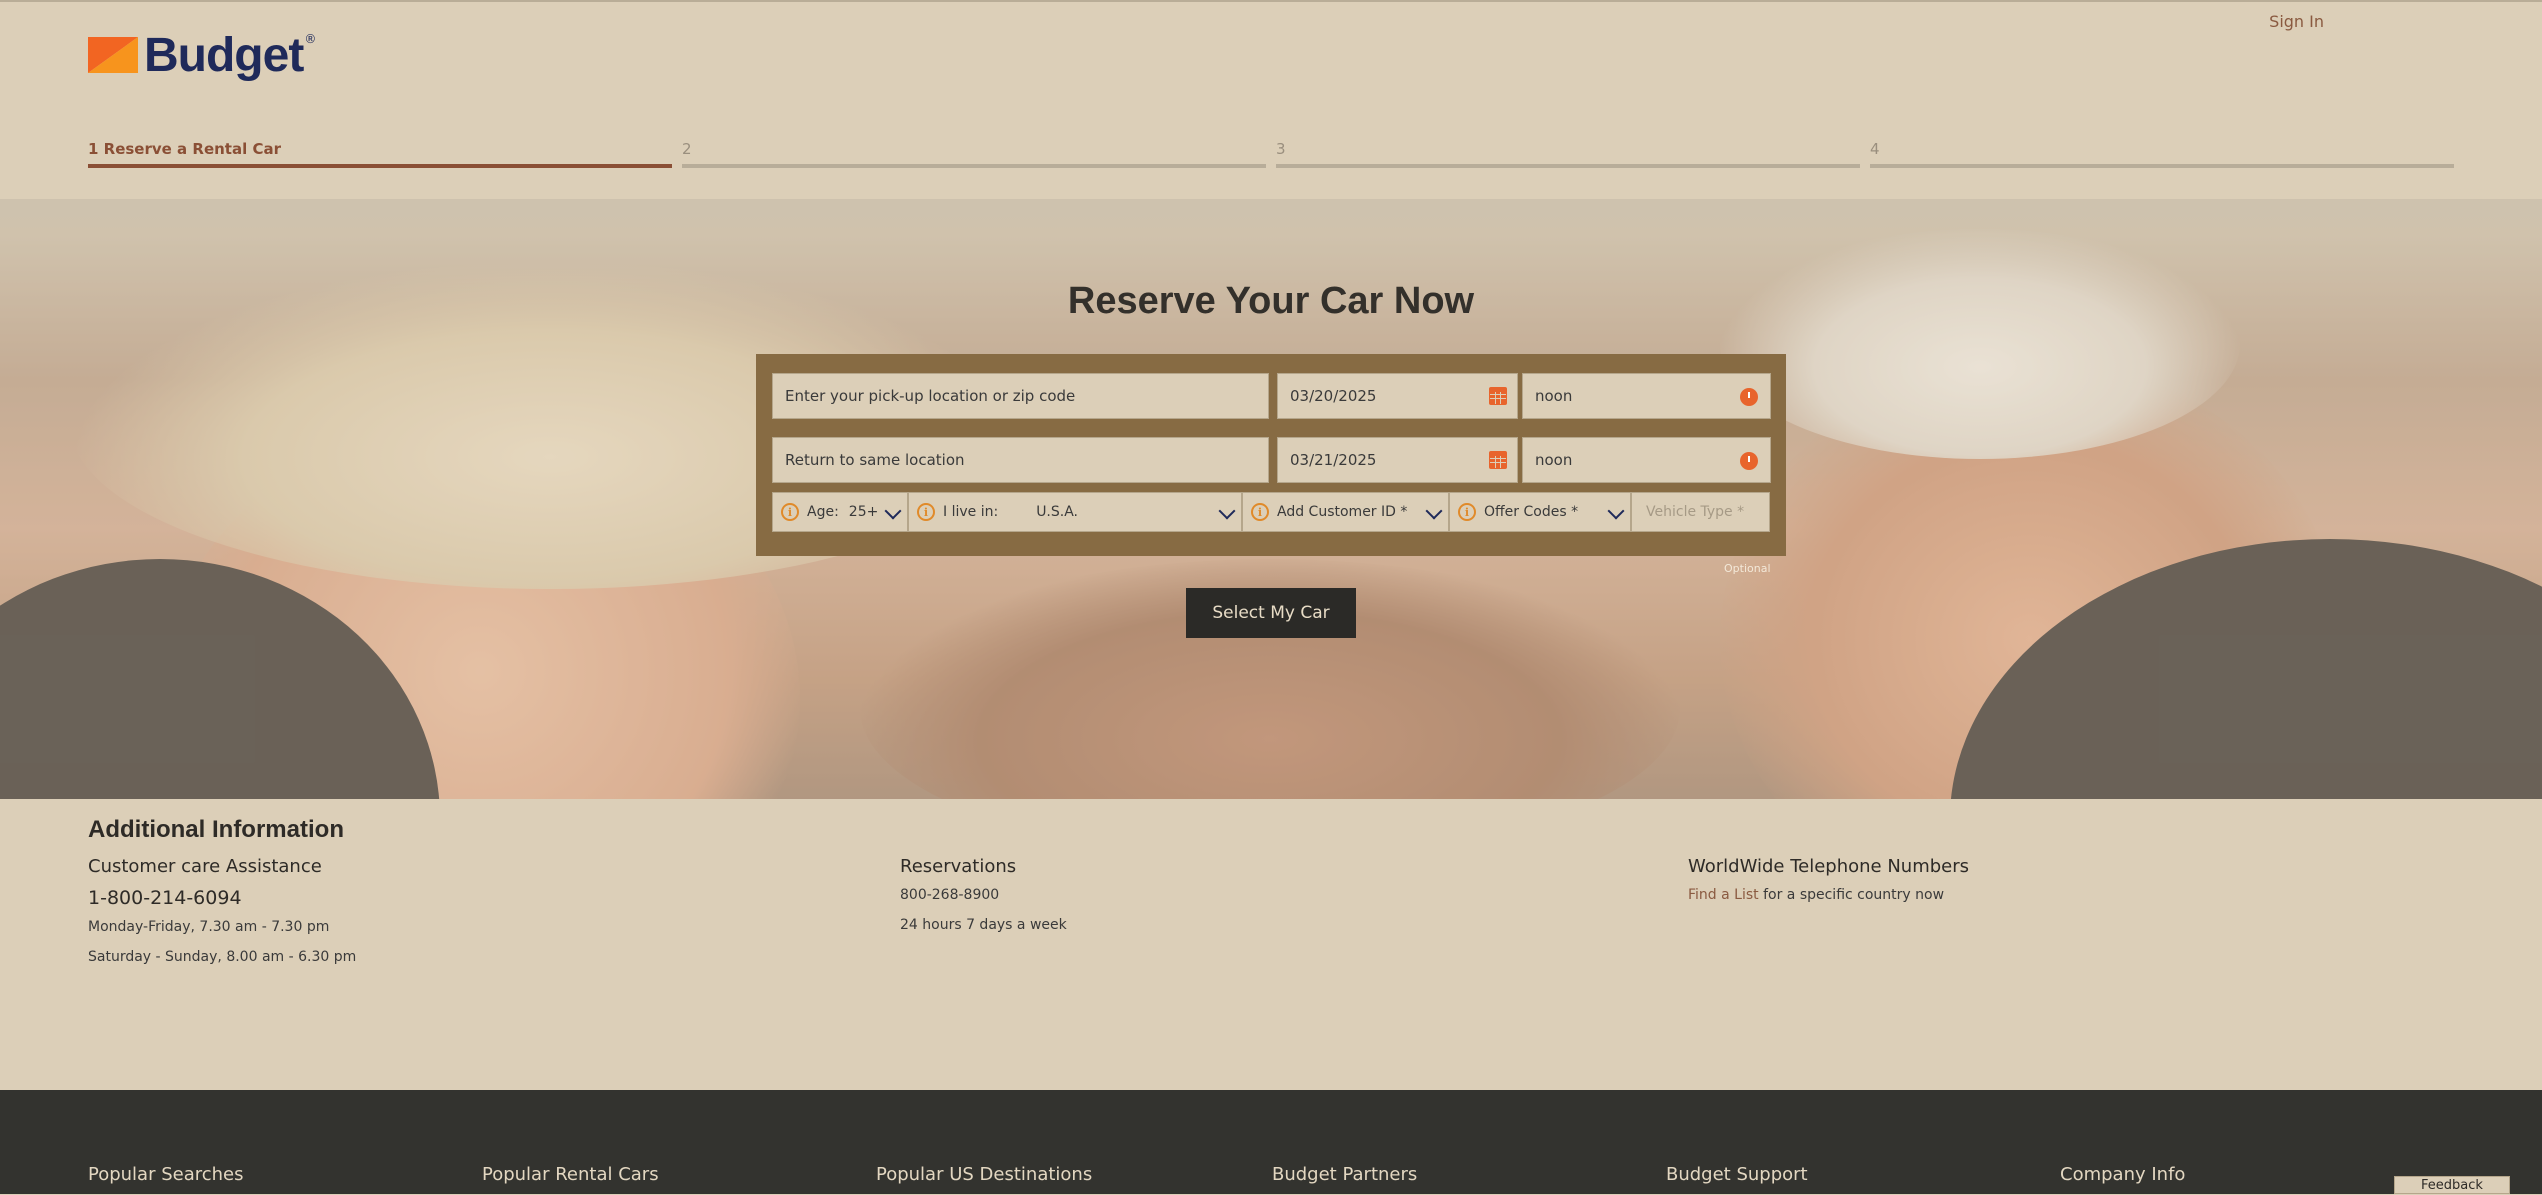 The image size is (2542, 1195). I want to click on age-value: 25+, so click(863, 512).